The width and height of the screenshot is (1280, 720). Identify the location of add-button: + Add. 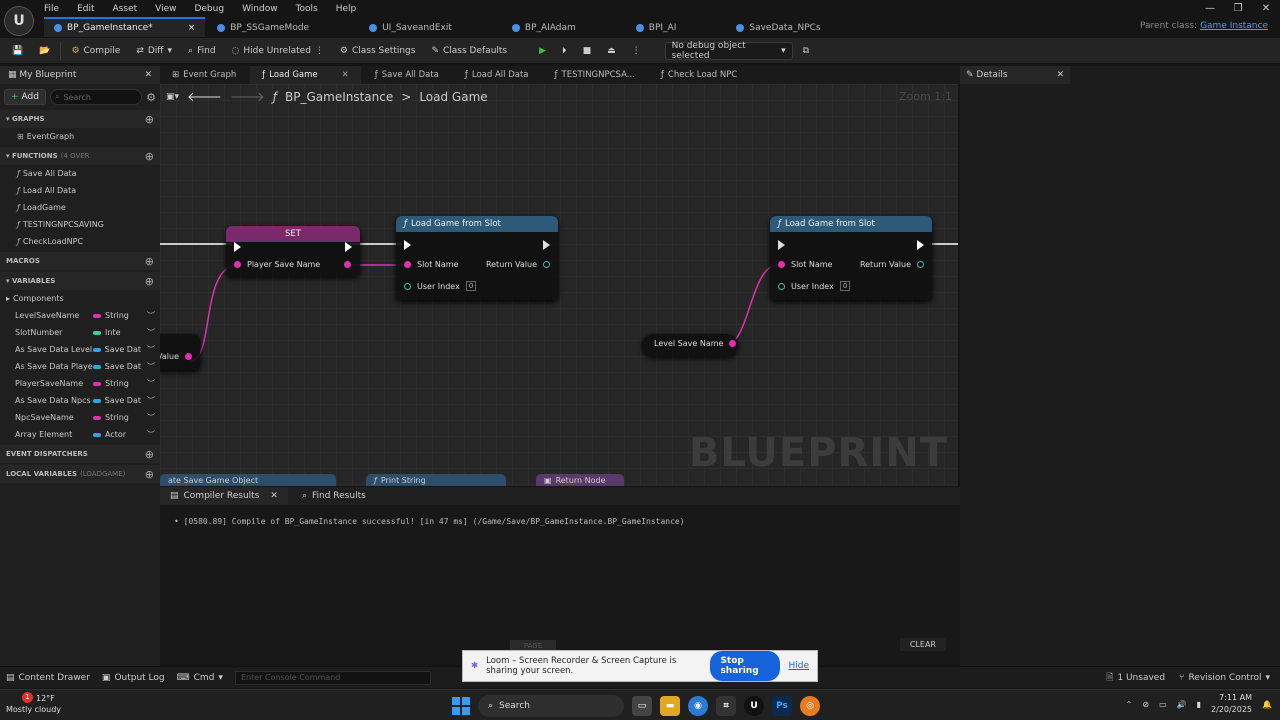
(25, 97).